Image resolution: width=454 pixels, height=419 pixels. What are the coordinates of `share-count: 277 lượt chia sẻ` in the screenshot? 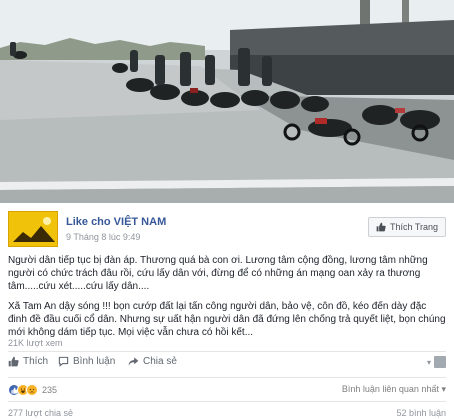 It's located at (40, 413).